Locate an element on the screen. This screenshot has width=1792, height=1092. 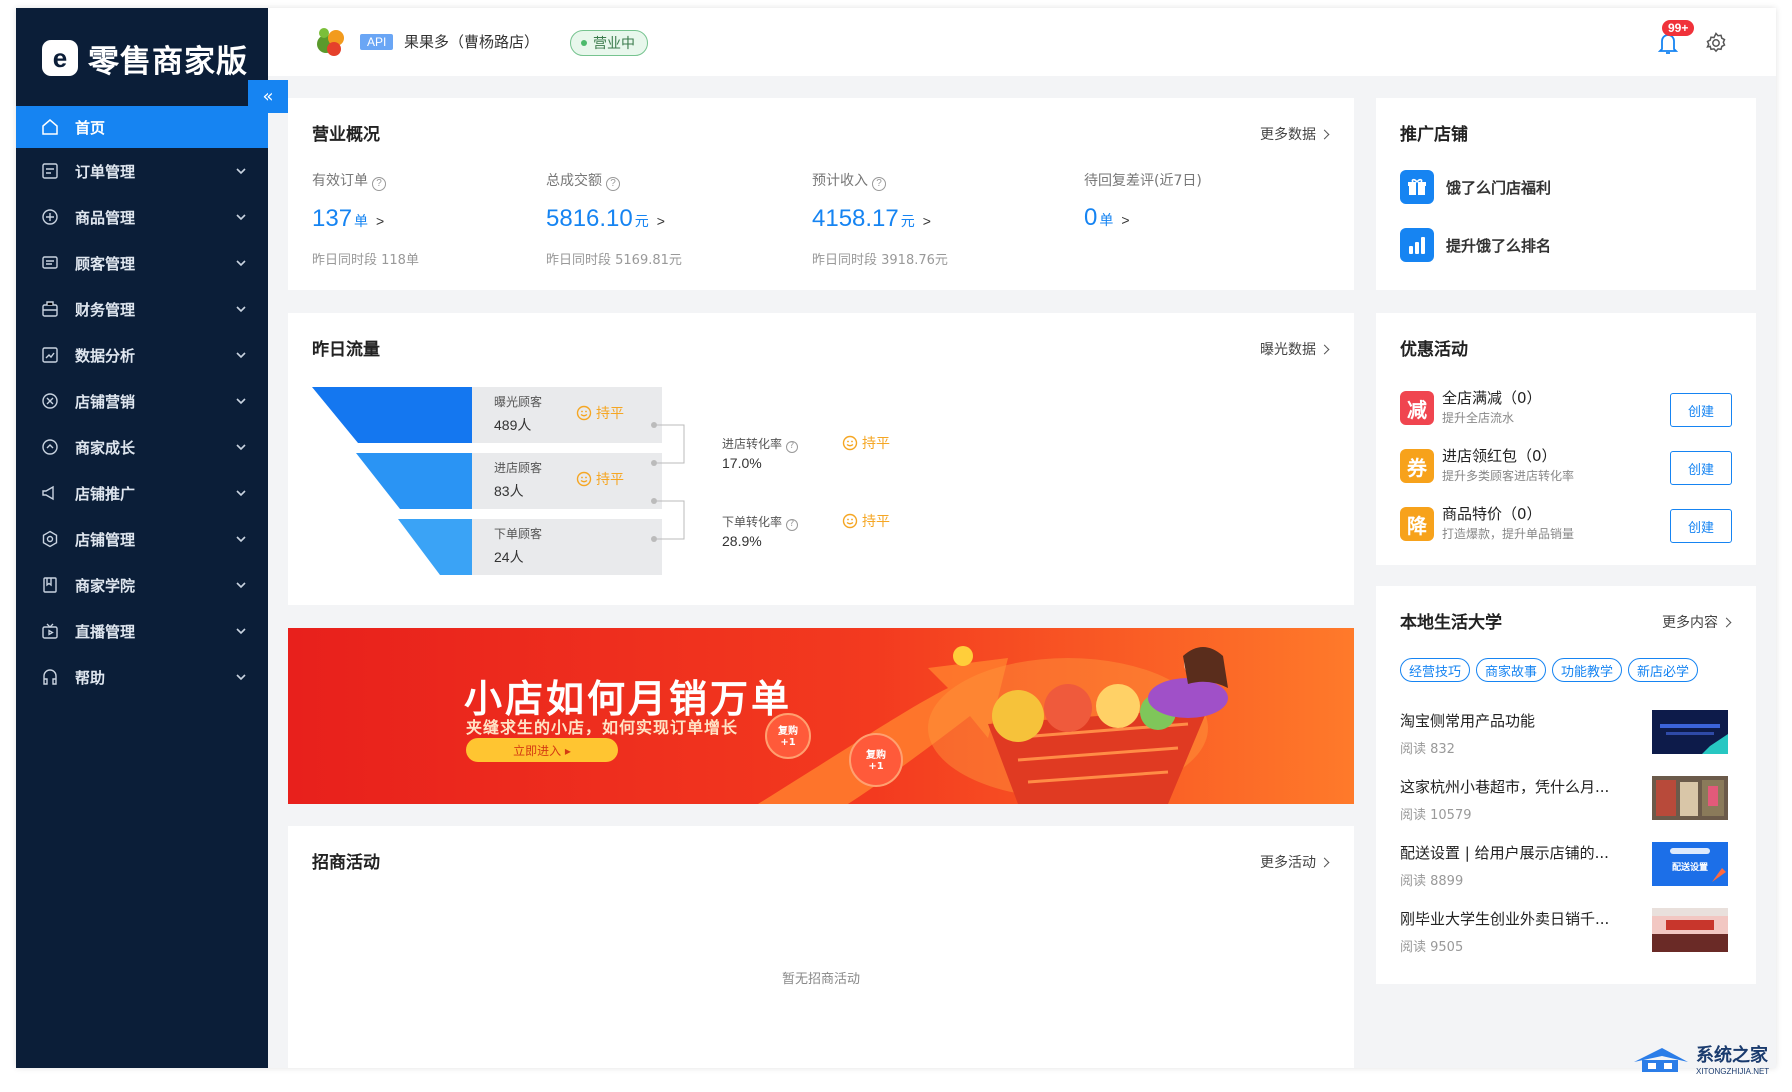
sidebar-item-customers: 顾客管理 is located at coordinates (142, 263).